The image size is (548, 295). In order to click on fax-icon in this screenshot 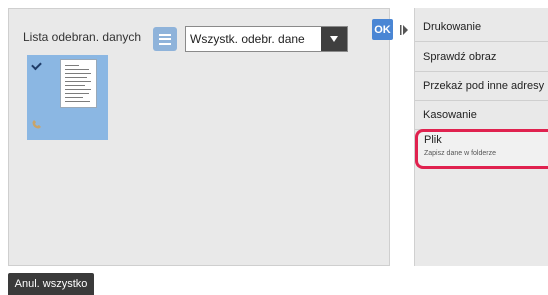, I will do `click(36, 124)`.